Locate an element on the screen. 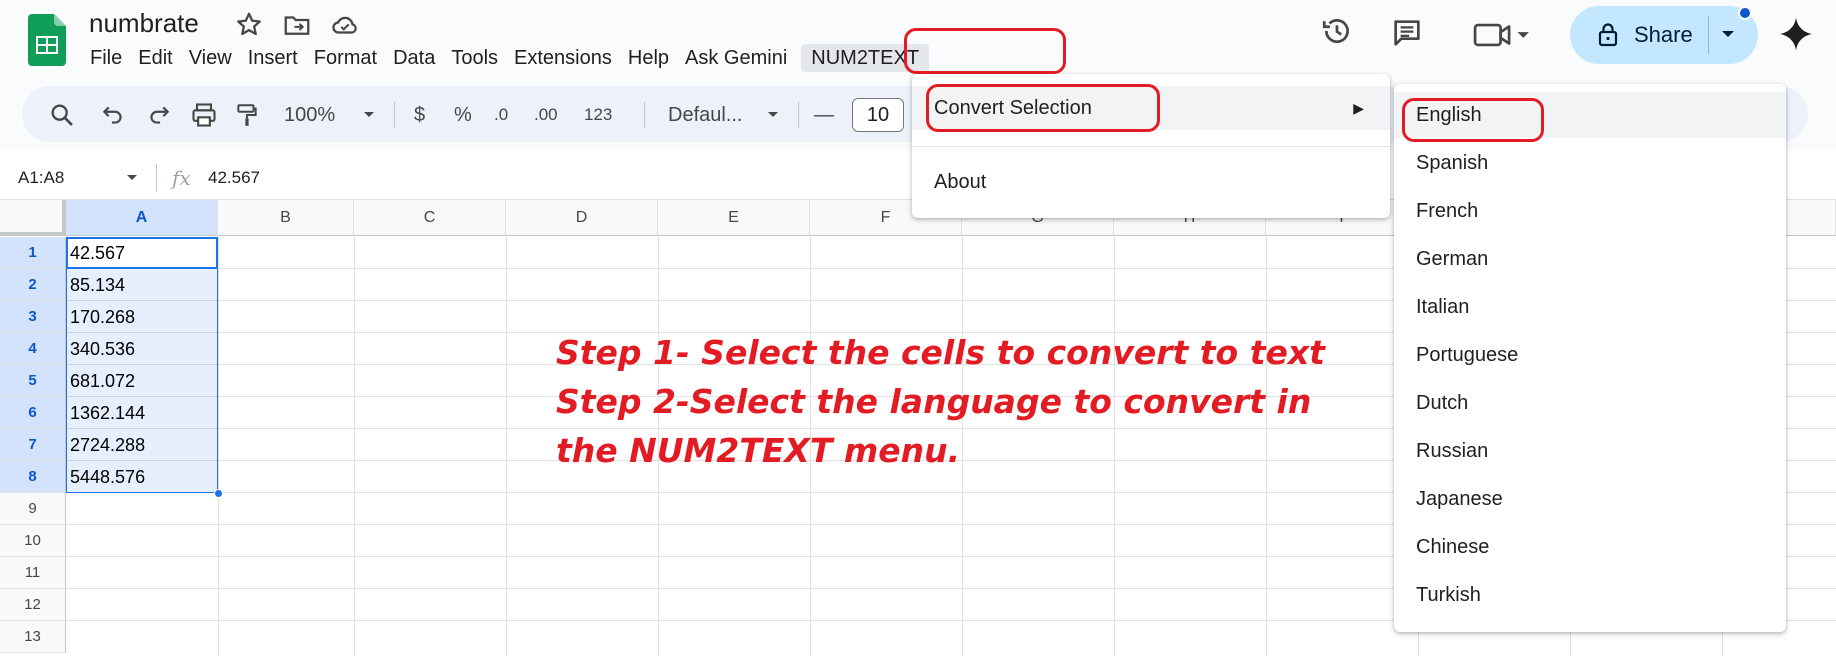  share-button: Share is located at coordinates (1664, 35).